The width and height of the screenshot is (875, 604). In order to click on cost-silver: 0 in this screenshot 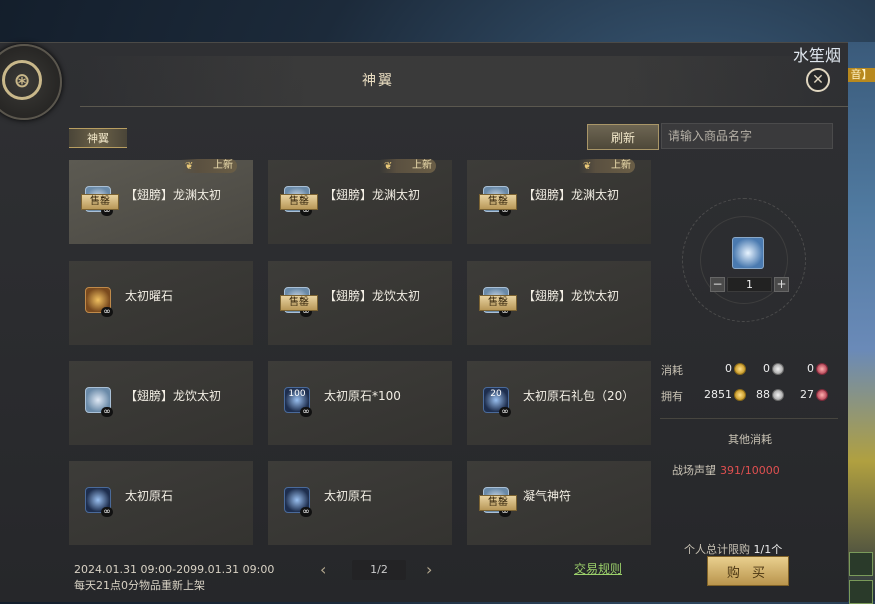, I will do `click(770, 368)`.